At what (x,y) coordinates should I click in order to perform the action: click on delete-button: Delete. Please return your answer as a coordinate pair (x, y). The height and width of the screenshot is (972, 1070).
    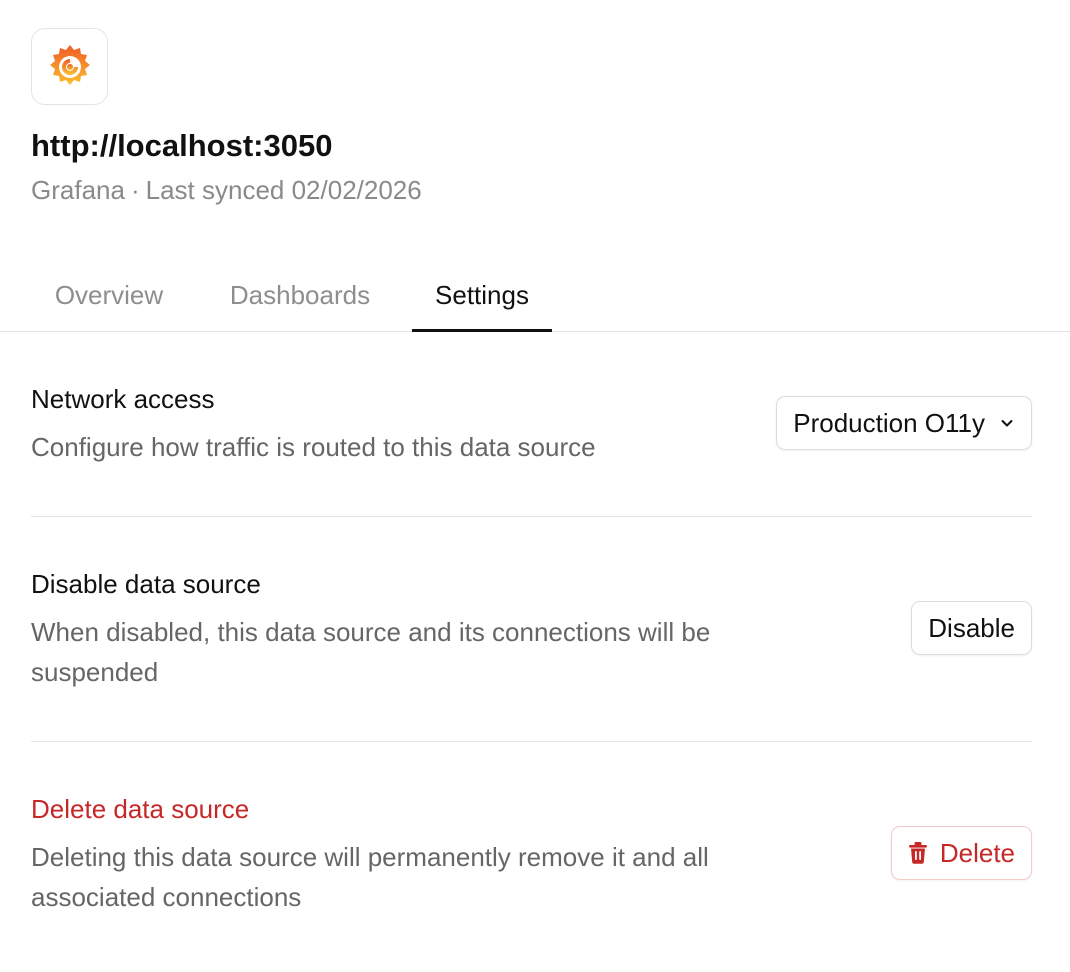
    Looking at the image, I should click on (961, 853).